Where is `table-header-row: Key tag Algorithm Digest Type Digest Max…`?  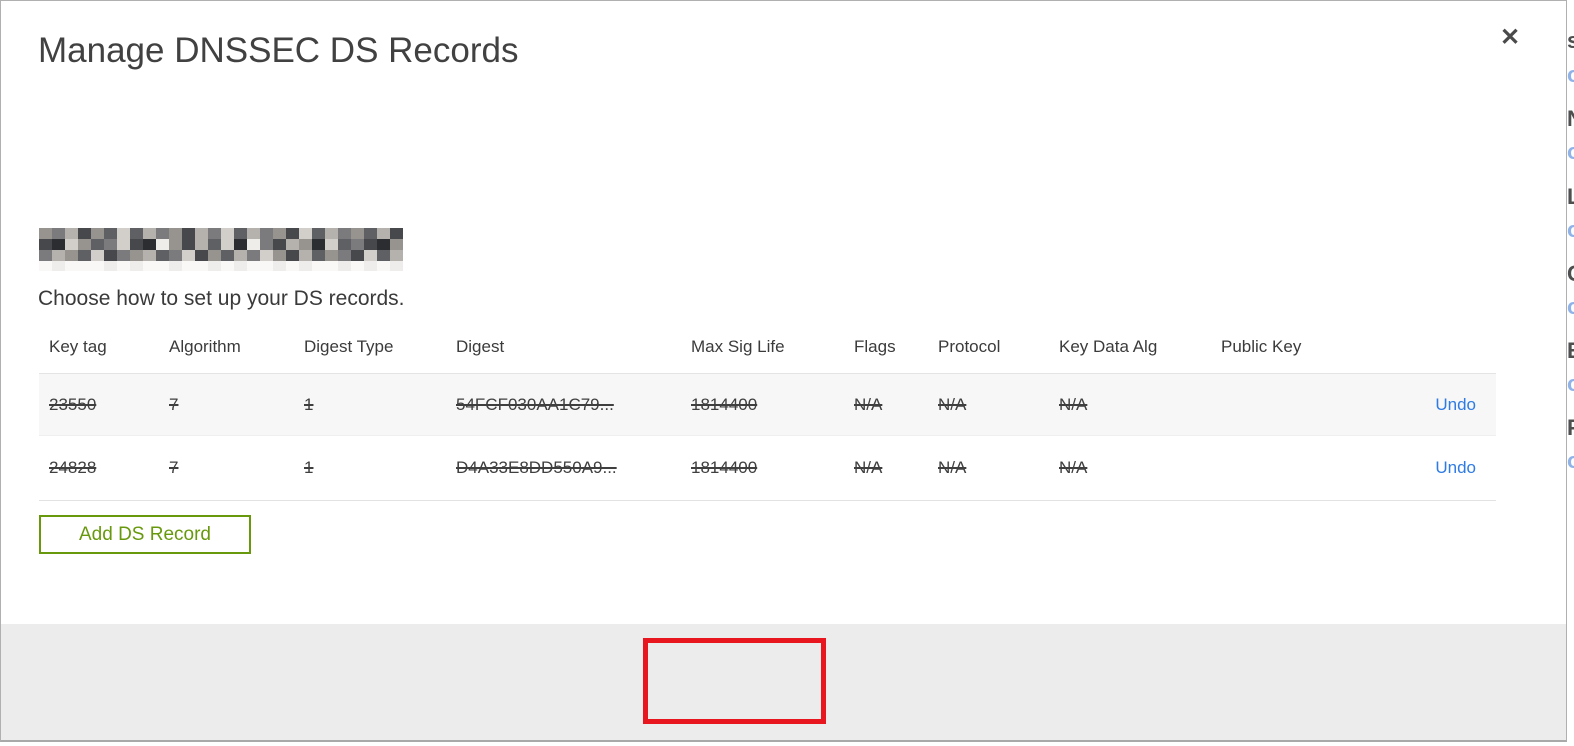
table-header-row: Key tag Algorithm Digest Type Digest Max… is located at coordinates (767, 352).